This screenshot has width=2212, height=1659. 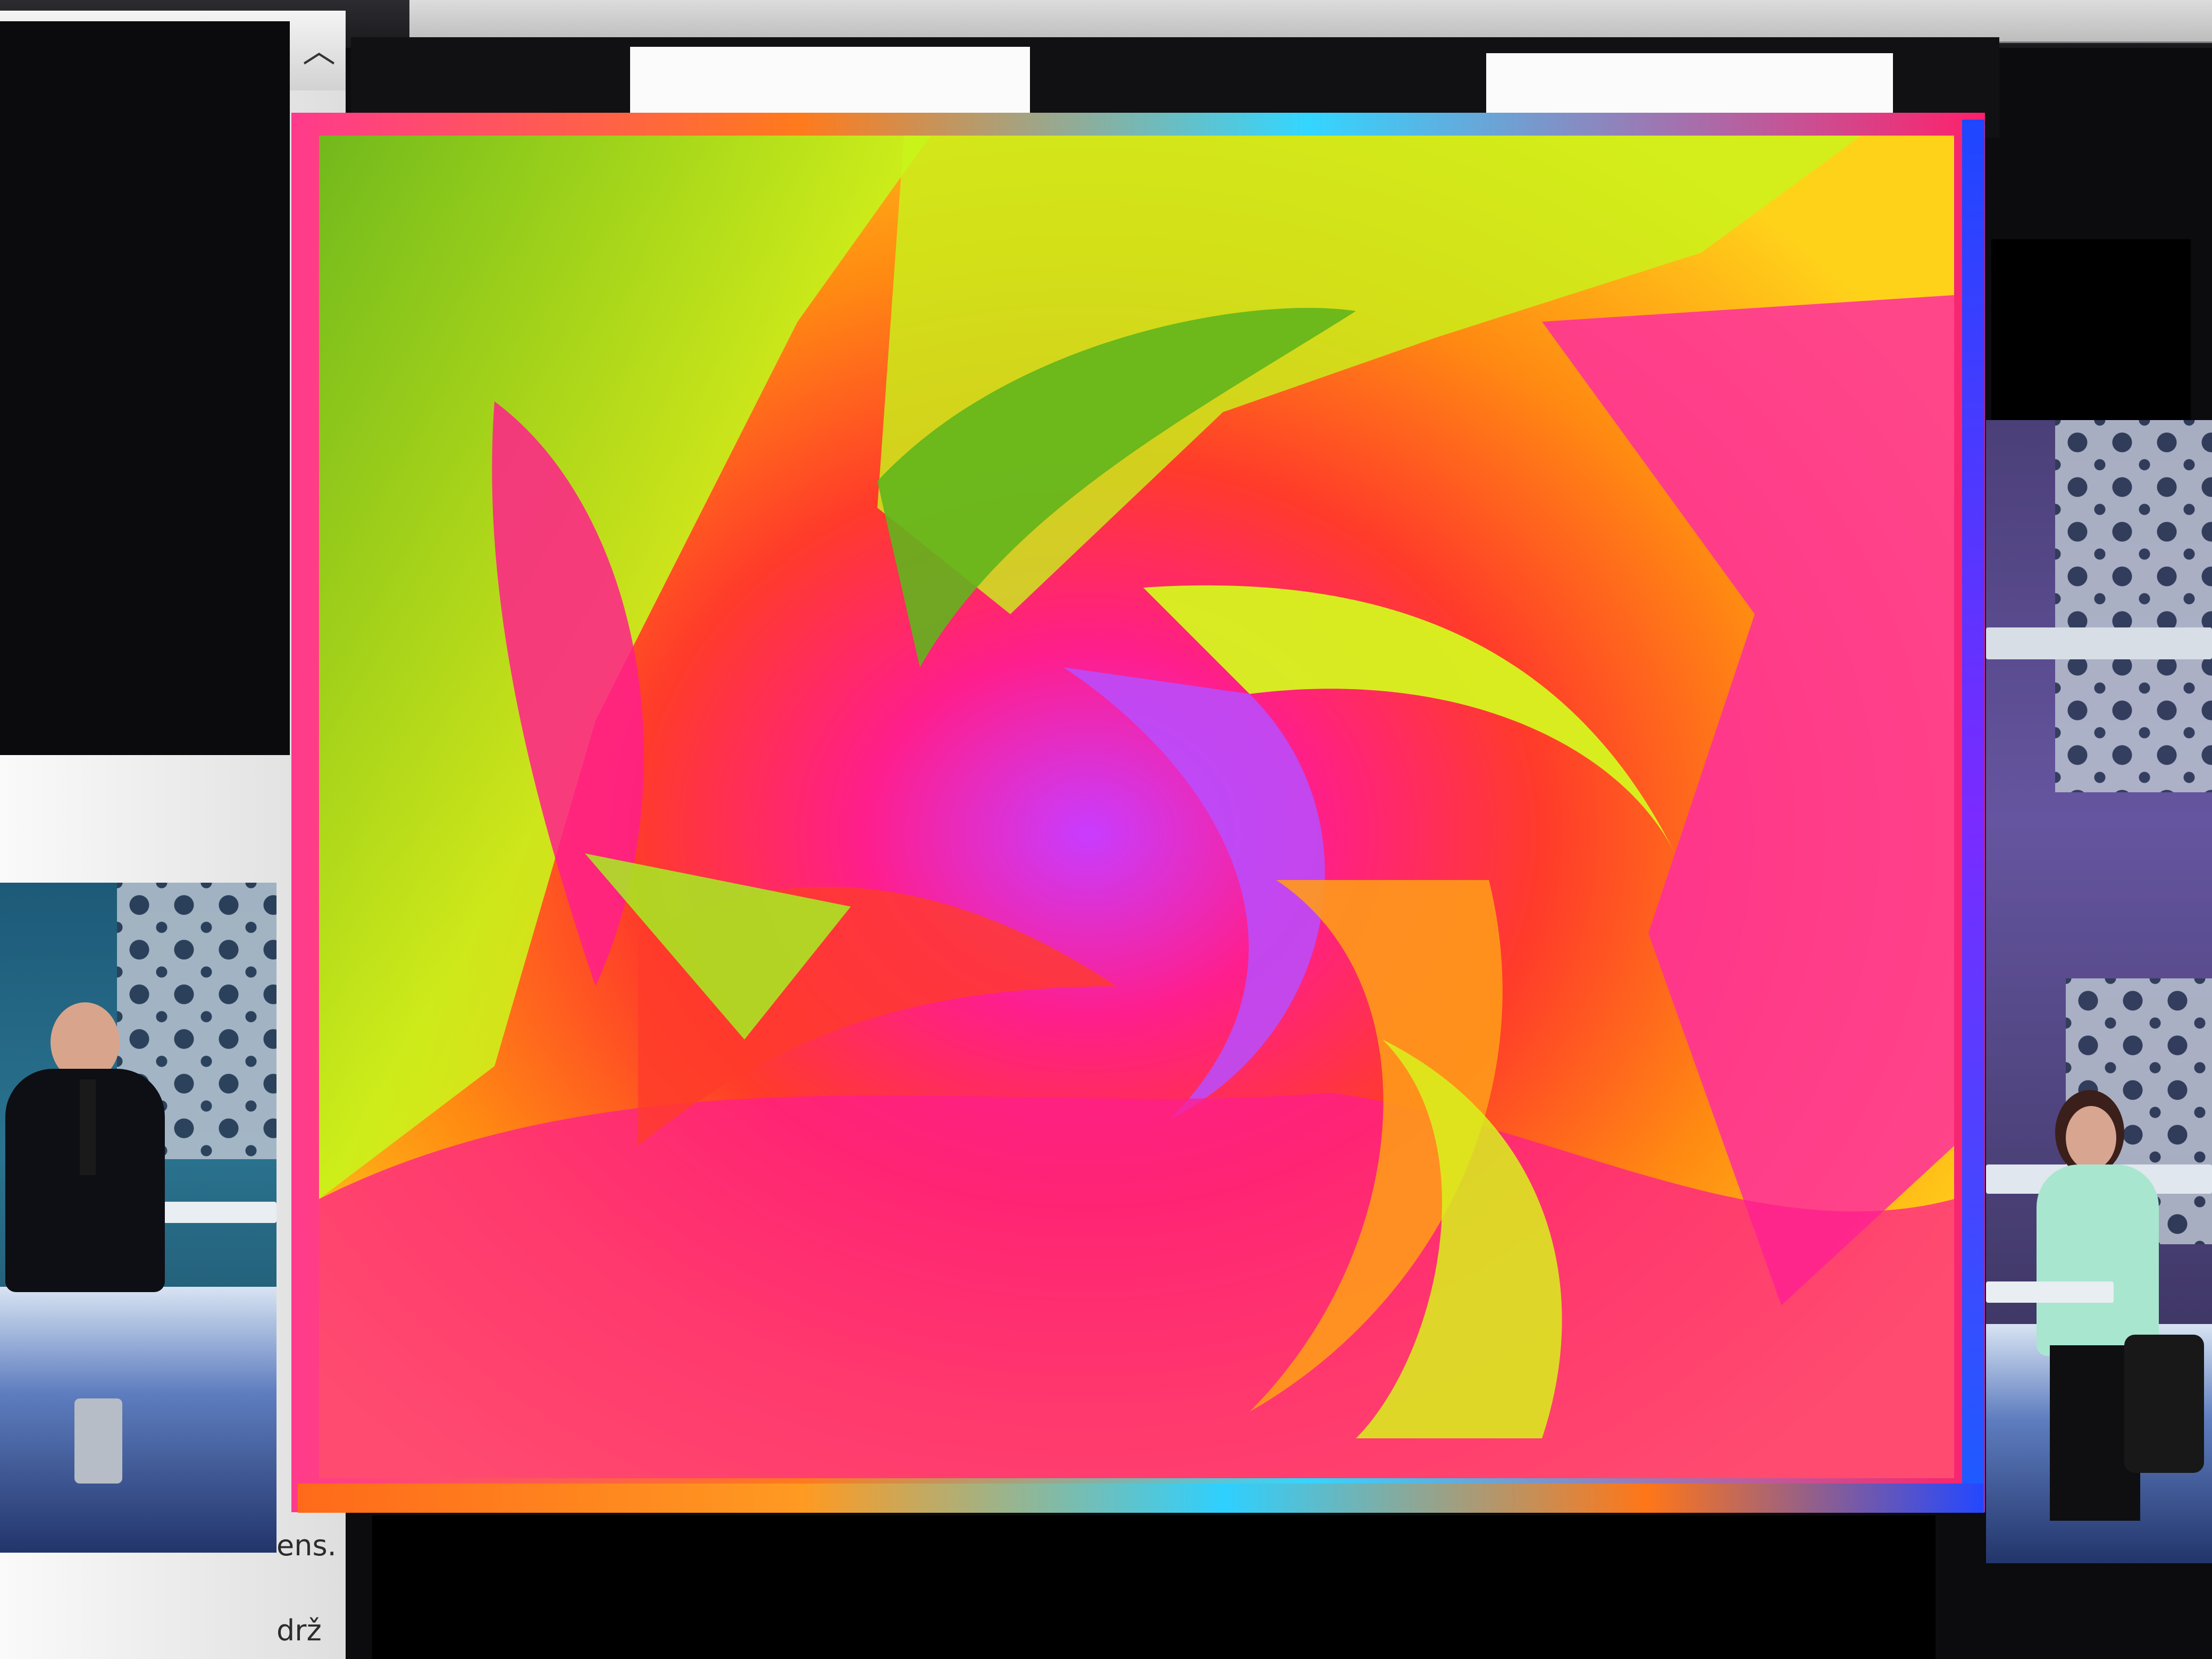 What do you see at coordinates (1310, 21) in the screenshot?
I see `app-panel-top` at bounding box center [1310, 21].